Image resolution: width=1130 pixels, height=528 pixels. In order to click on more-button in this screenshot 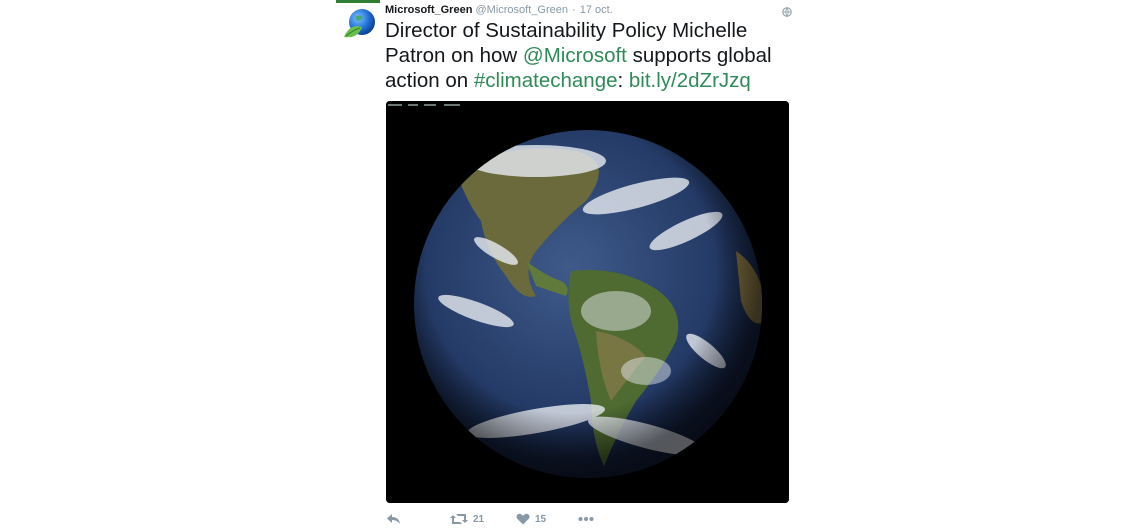, I will do `click(586, 519)`.